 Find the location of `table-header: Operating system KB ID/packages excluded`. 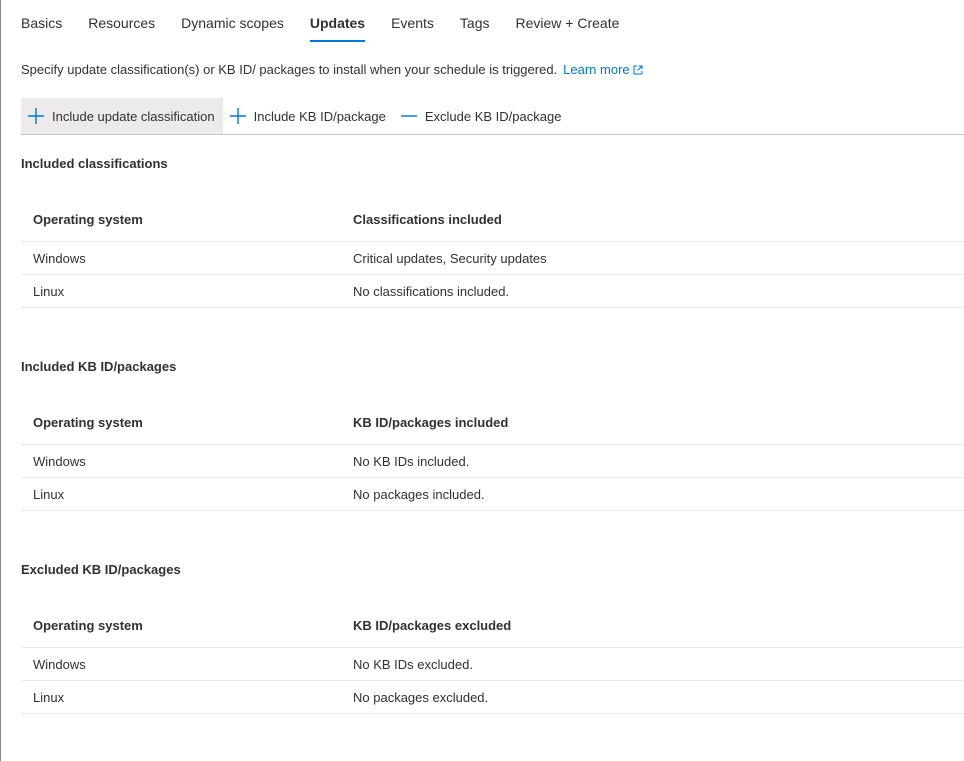

table-header: Operating system KB ID/packages excluded is located at coordinates (492, 626).